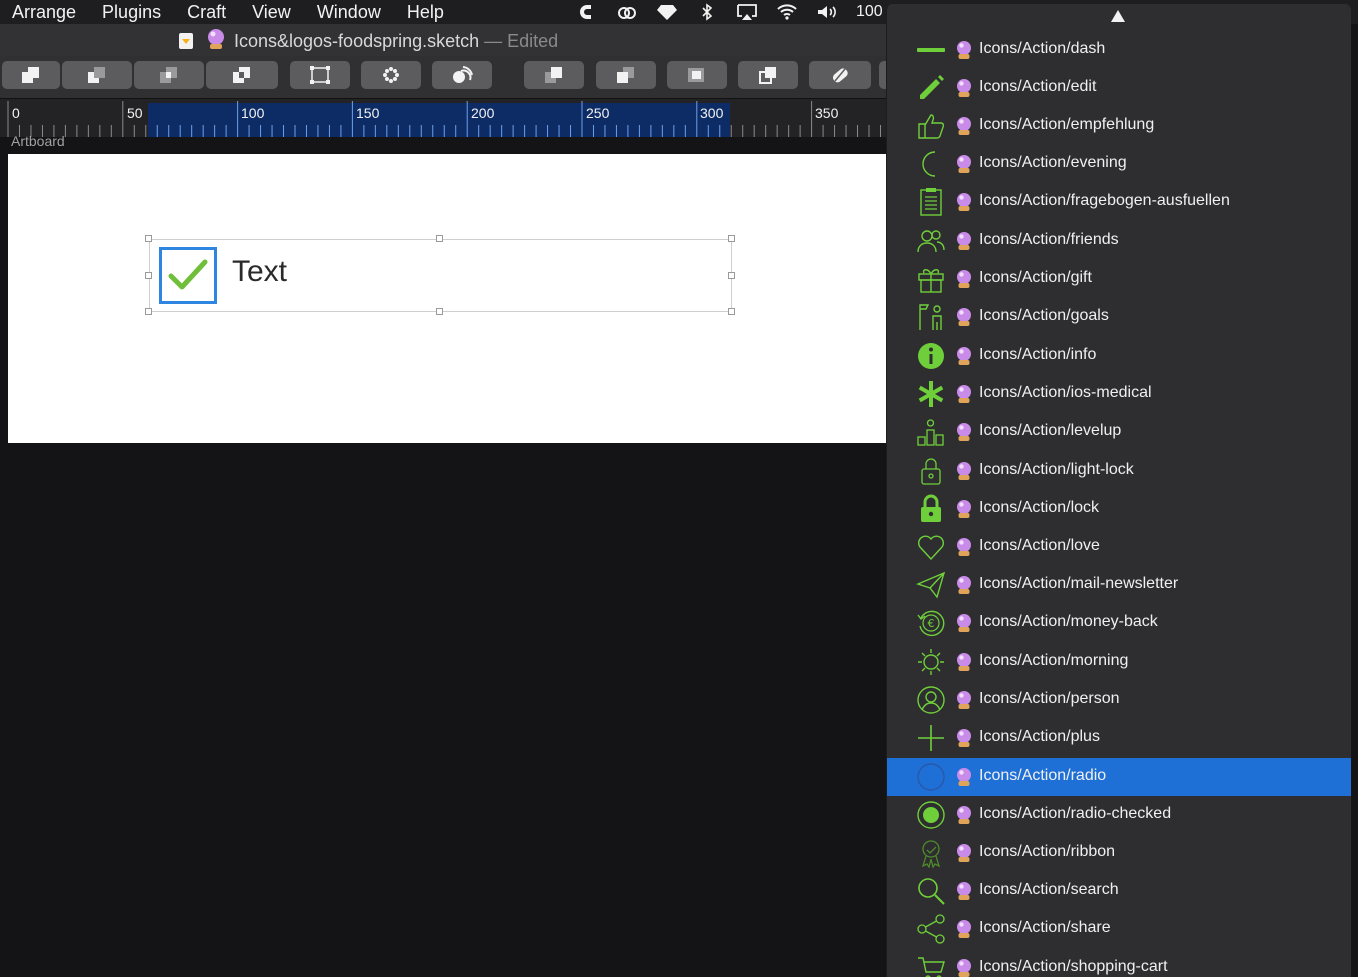 Image resolution: width=1358 pixels, height=977 pixels. I want to click on resize-handle-top-right, so click(731, 238).